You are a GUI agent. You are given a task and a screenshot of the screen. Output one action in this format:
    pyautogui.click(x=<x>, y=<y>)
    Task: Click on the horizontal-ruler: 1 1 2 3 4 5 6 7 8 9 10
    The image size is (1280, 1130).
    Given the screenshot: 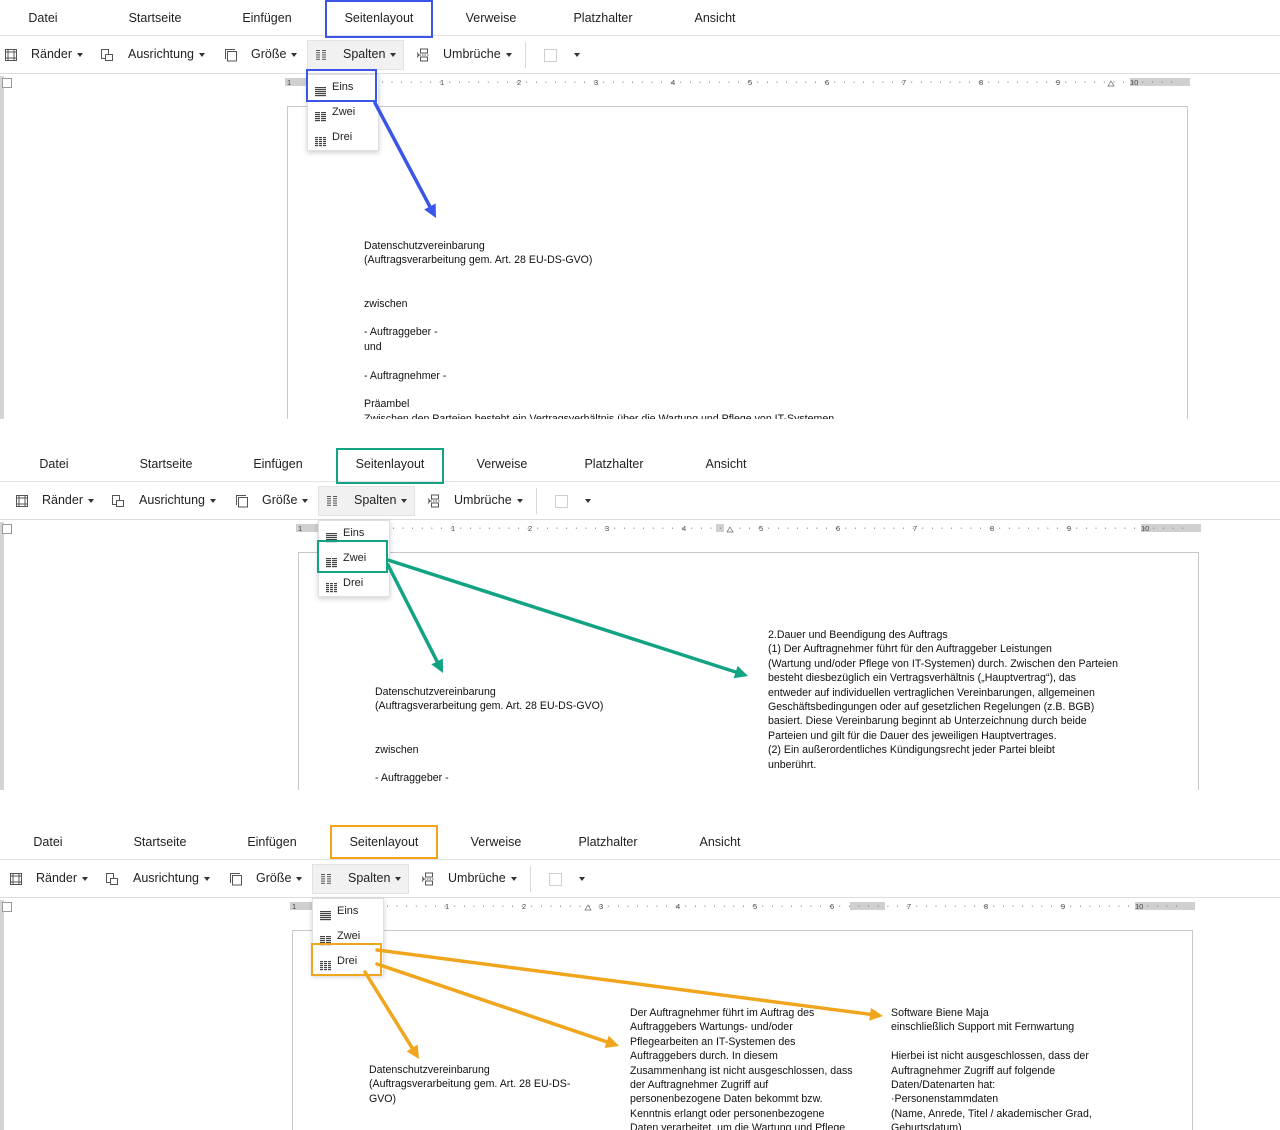 What is the action you would take?
    pyautogui.click(x=748, y=528)
    